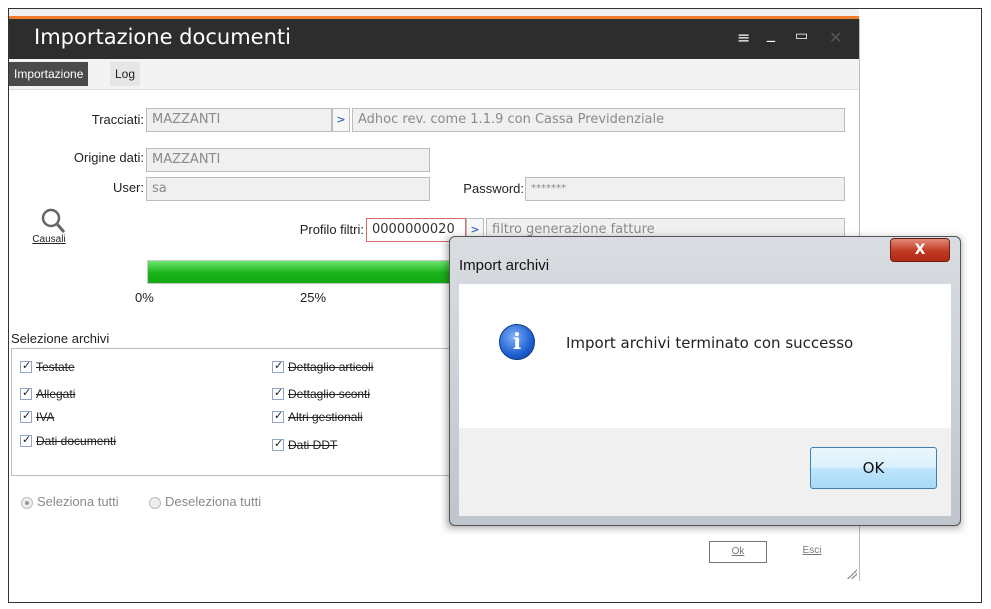  I want to click on tracciati-field: MAZZANTI, so click(239, 120).